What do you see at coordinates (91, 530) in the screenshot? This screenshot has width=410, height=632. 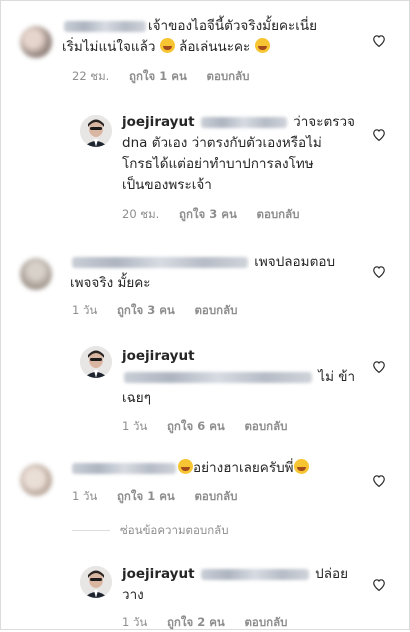 I see `hide-replies-divider` at bounding box center [91, 530].